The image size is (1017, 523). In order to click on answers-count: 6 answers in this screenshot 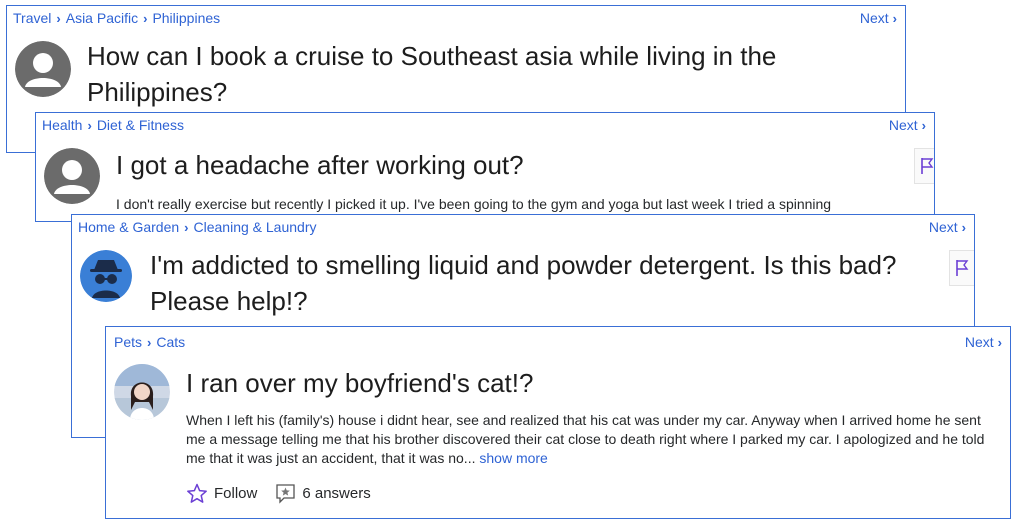, I will do `click(323, 493)`.